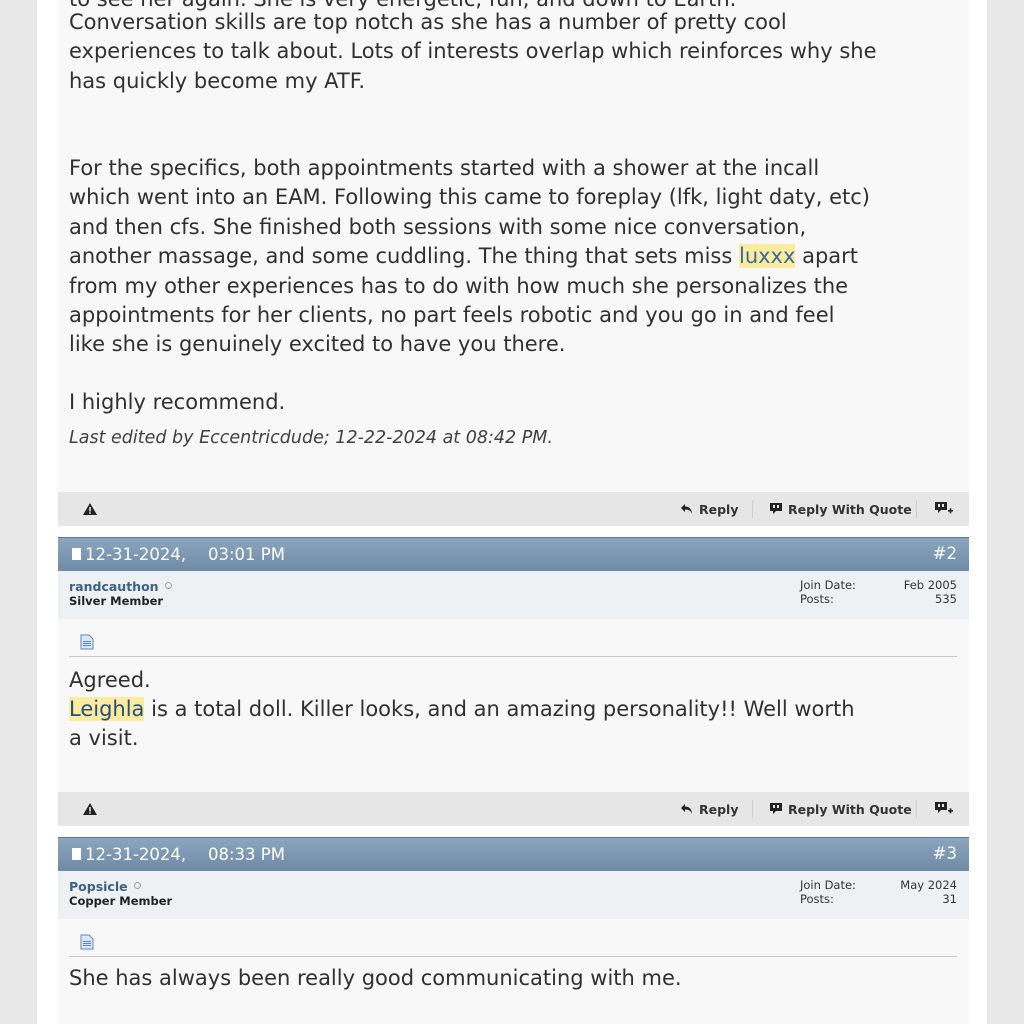 This screenshot has width=1024, height=1024. I want to click on post-2-rank: Silver Member, so click(116, 601).